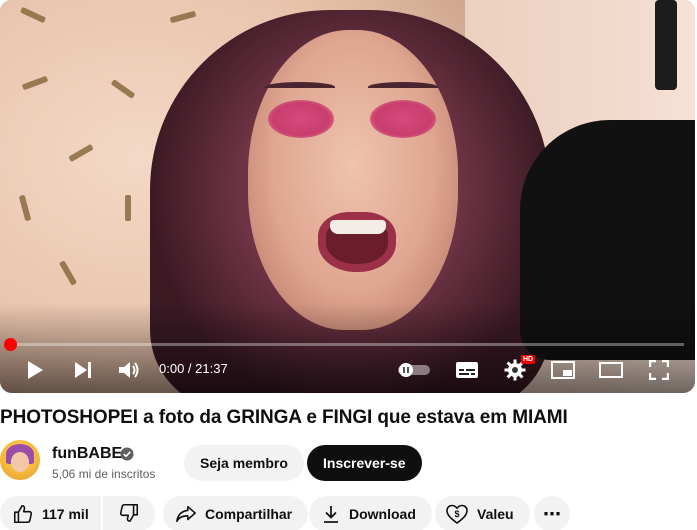  I want to click on like-button: 117 mil, so click(50, 513).